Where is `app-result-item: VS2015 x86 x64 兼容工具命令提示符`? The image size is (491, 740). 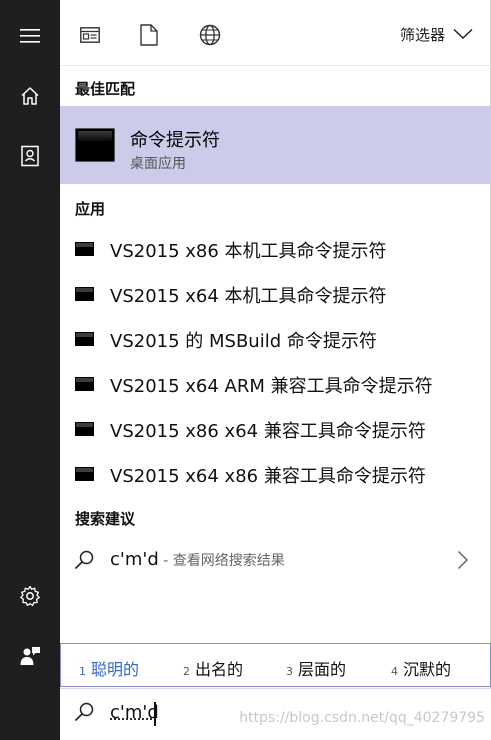 app-result-item: VS2015 x86 x64 兼容工具命令提示符 is located at coordinates (275, 429).